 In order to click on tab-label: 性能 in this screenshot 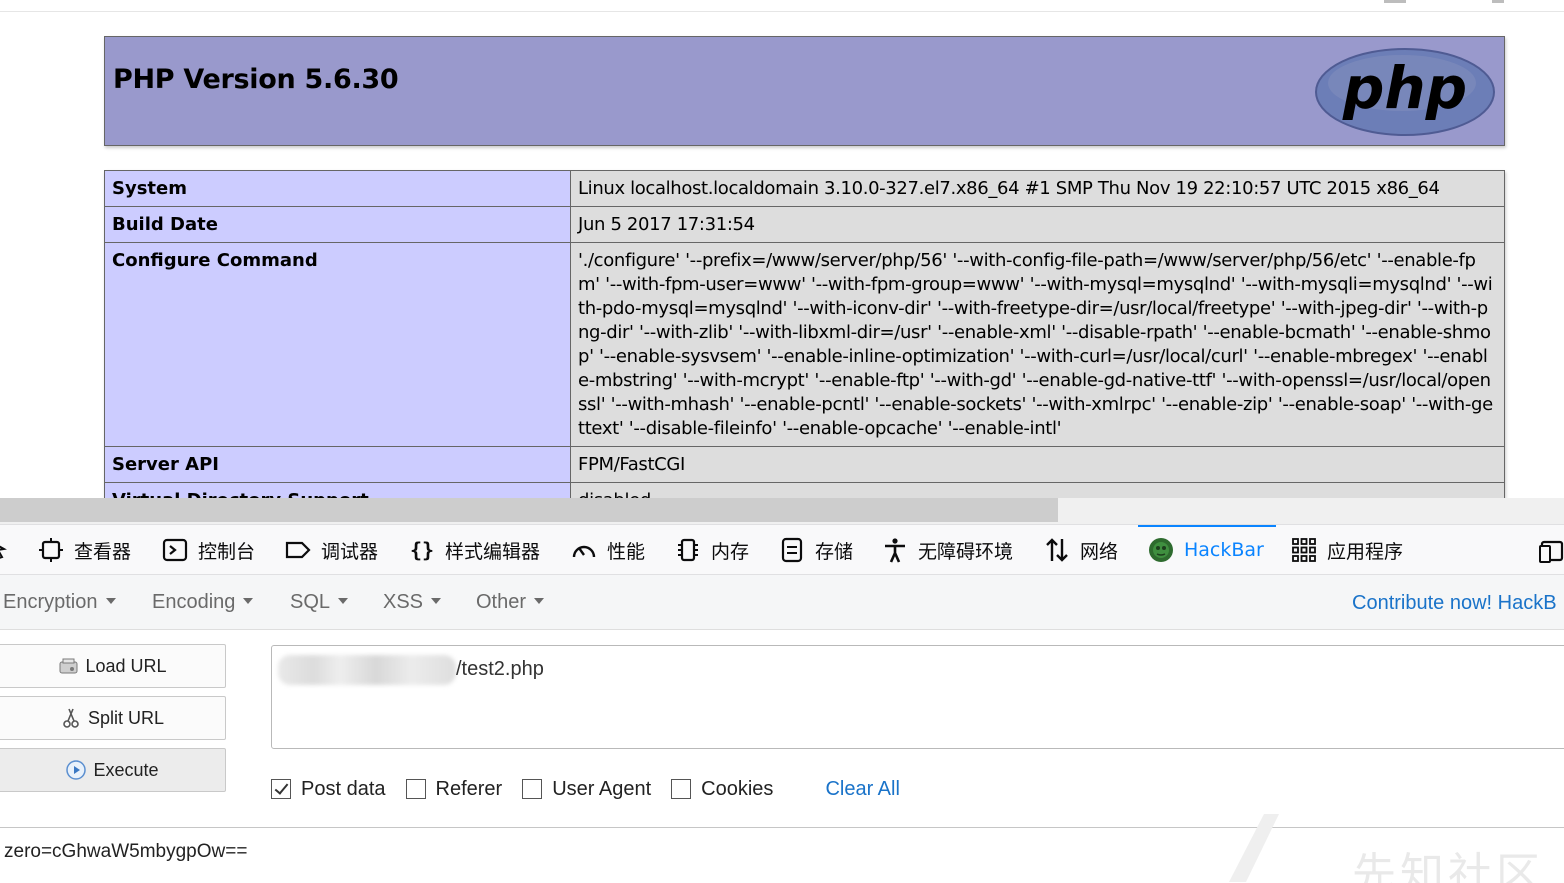, I will do `click(626, 551)`.